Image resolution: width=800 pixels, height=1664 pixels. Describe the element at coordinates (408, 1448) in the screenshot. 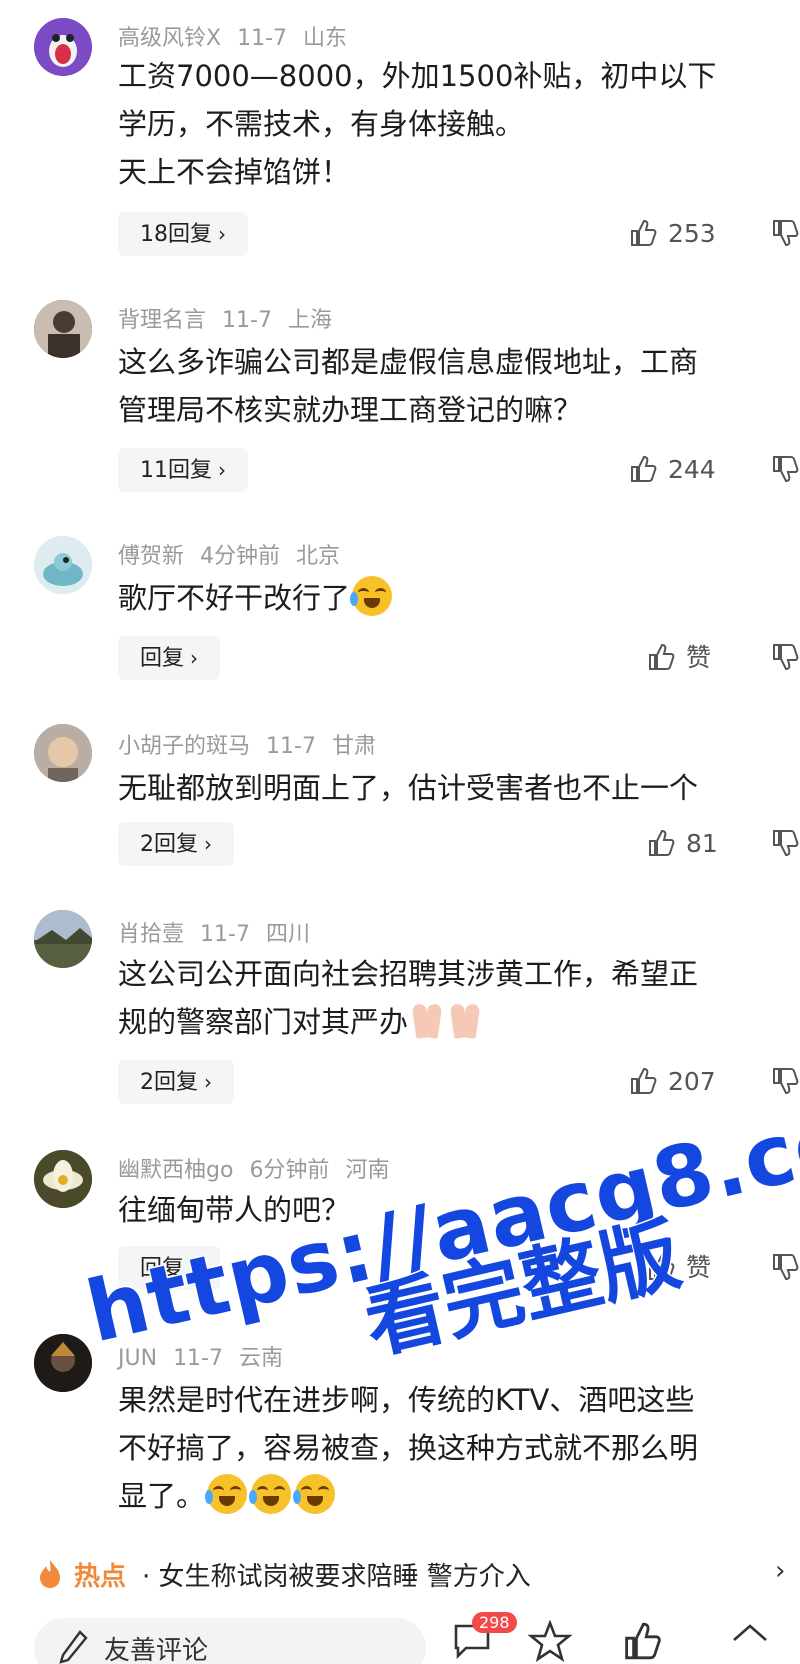

I see `comment-line: 不好搞了，容易被查，换这种方式就不那么明` at that location.